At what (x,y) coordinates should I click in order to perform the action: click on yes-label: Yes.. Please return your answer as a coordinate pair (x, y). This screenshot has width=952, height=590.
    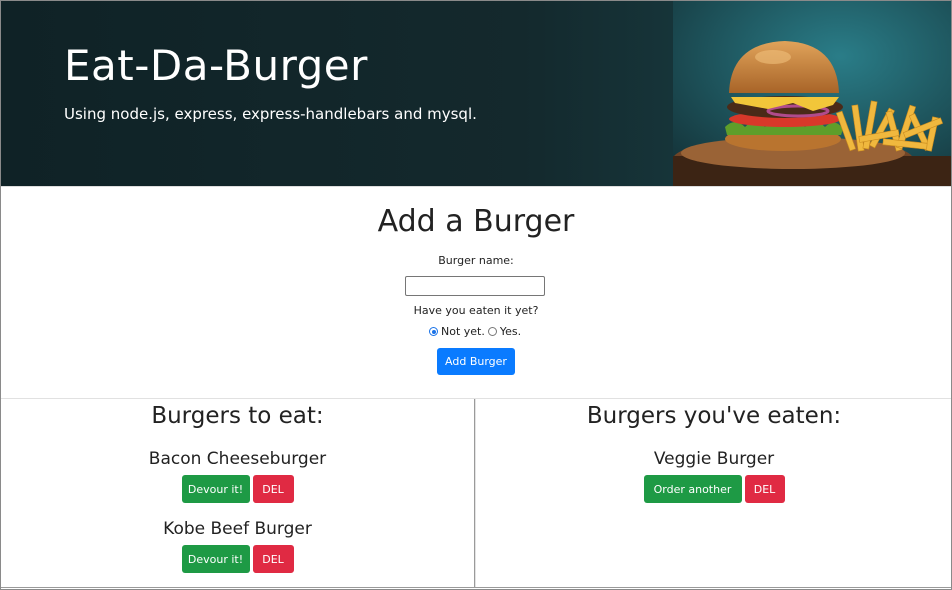
    Looking at the image, I should click on (510, 331).